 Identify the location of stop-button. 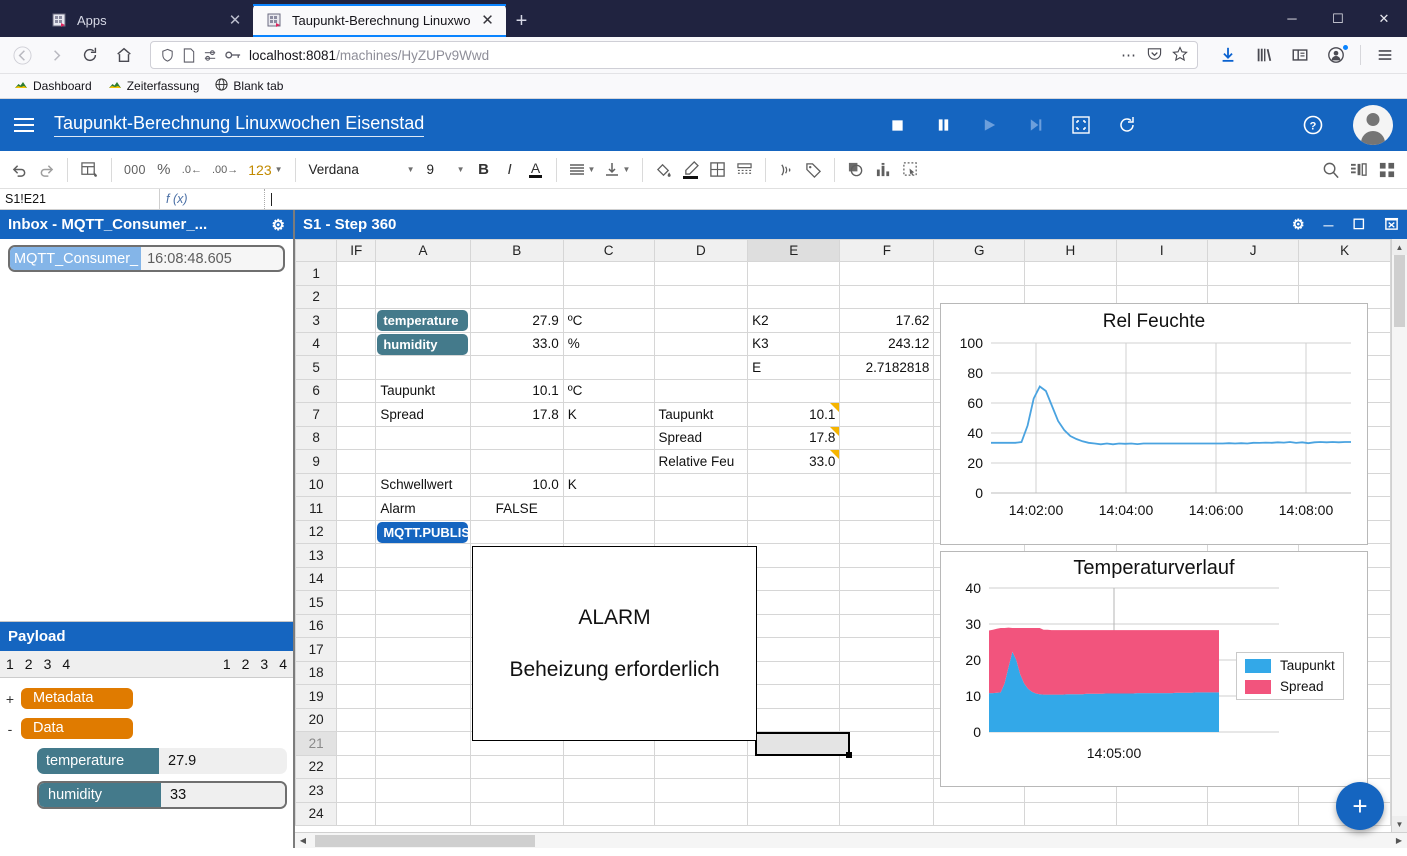
(897, 125).